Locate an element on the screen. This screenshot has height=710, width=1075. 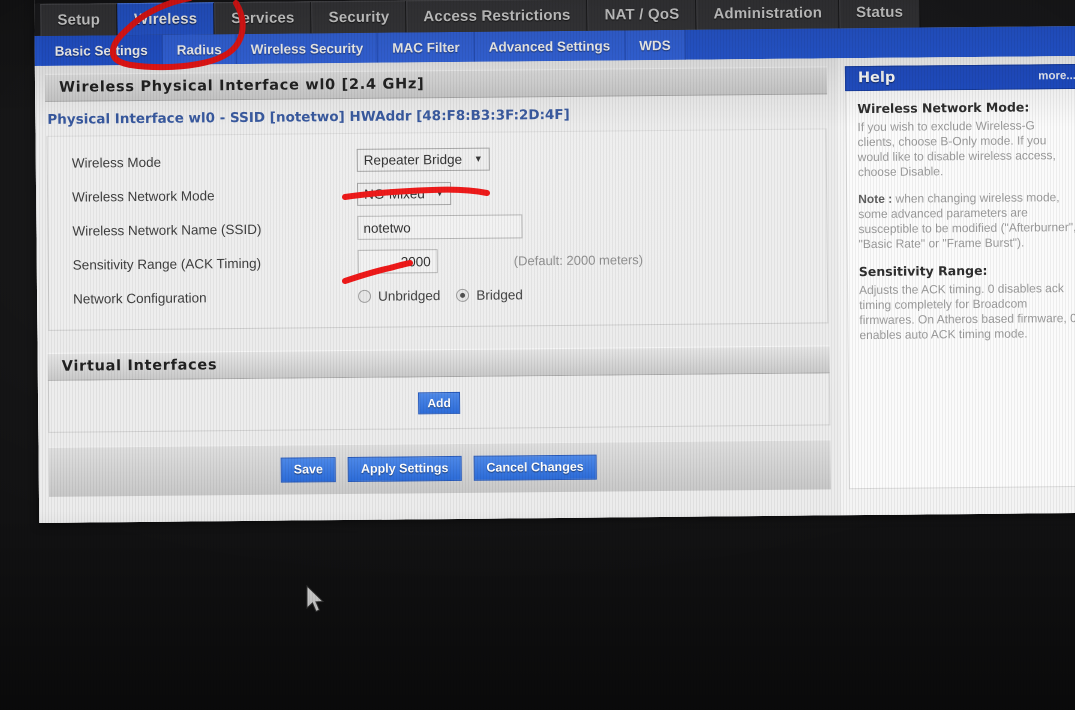
nav-tab-label: Access Restrictions is located at coordinates (497, 16).